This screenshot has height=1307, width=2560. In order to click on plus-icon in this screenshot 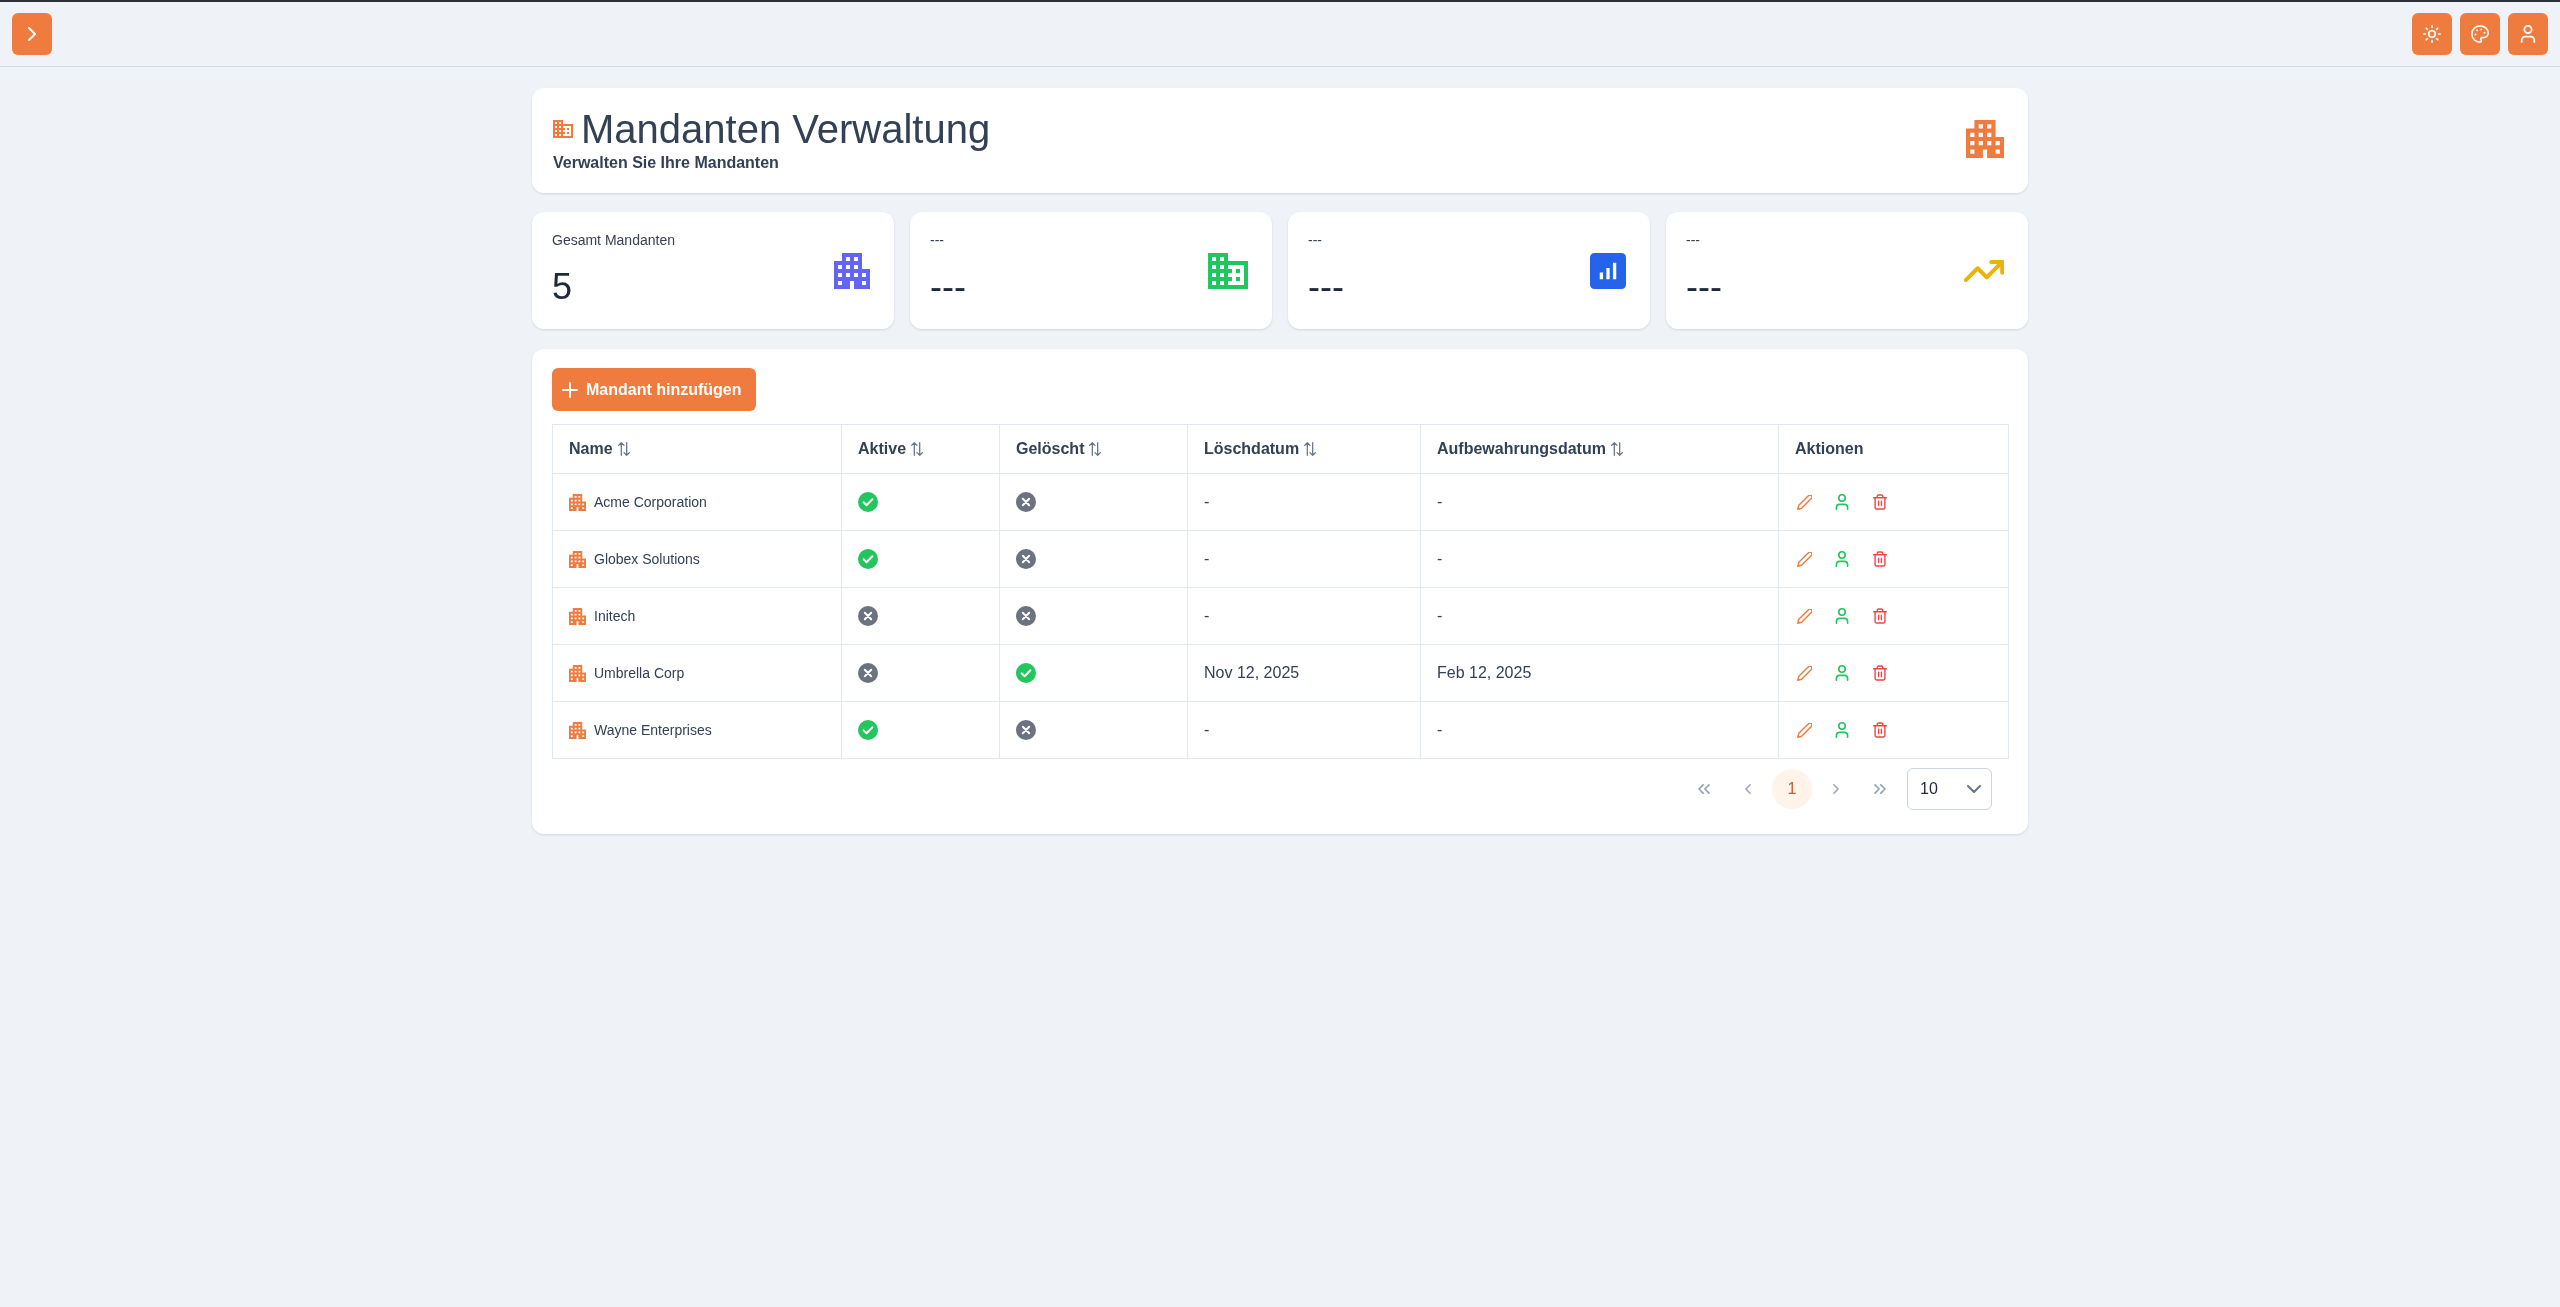, I will do `click(570, 389)`.